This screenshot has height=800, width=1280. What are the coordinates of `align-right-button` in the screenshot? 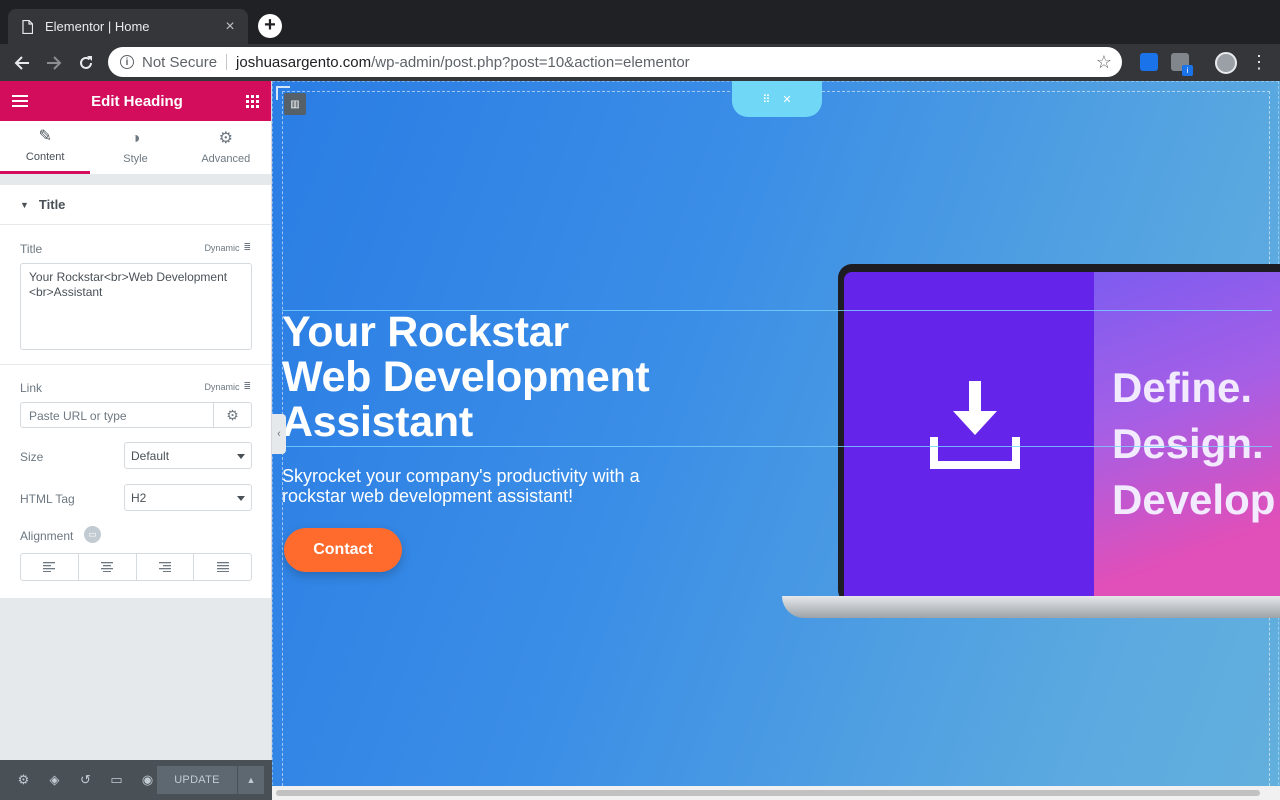 It's located at (166, 567).